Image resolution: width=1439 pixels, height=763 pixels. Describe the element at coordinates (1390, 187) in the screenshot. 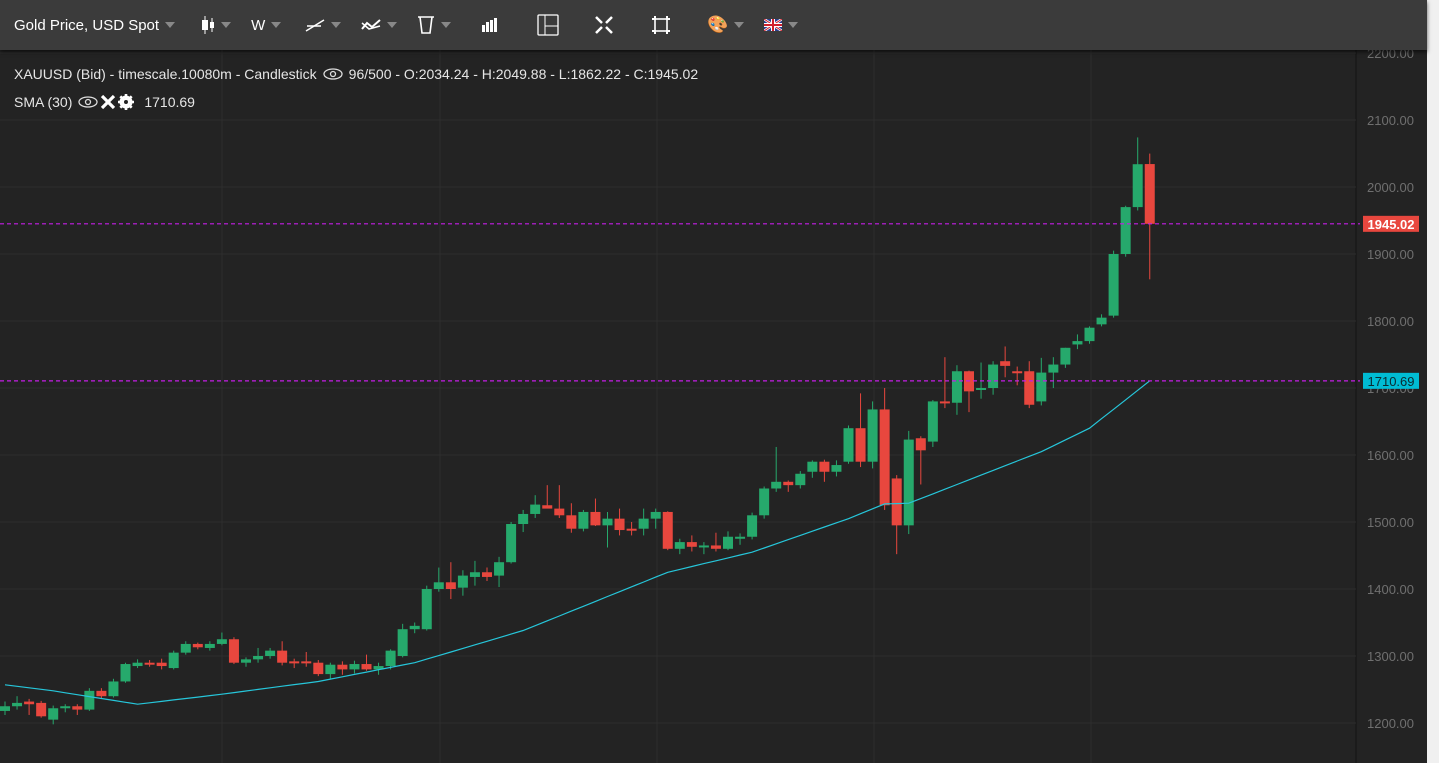

I see `y-tick-label: 2000.00` at that location.